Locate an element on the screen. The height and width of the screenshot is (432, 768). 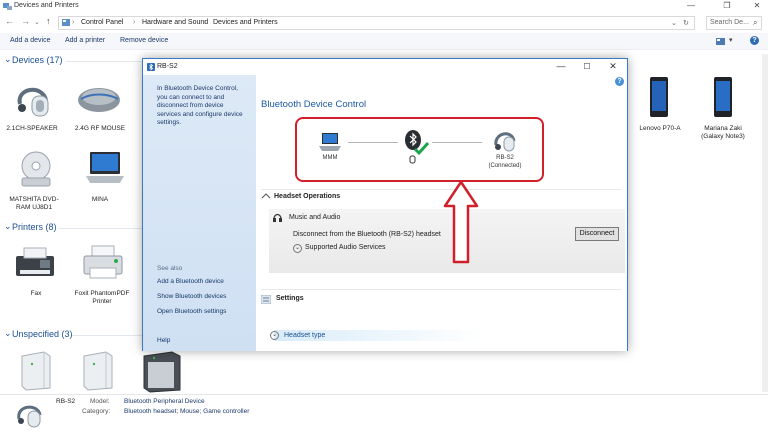
add-printer-button: Add a printer is located at coordinates (85, 40).